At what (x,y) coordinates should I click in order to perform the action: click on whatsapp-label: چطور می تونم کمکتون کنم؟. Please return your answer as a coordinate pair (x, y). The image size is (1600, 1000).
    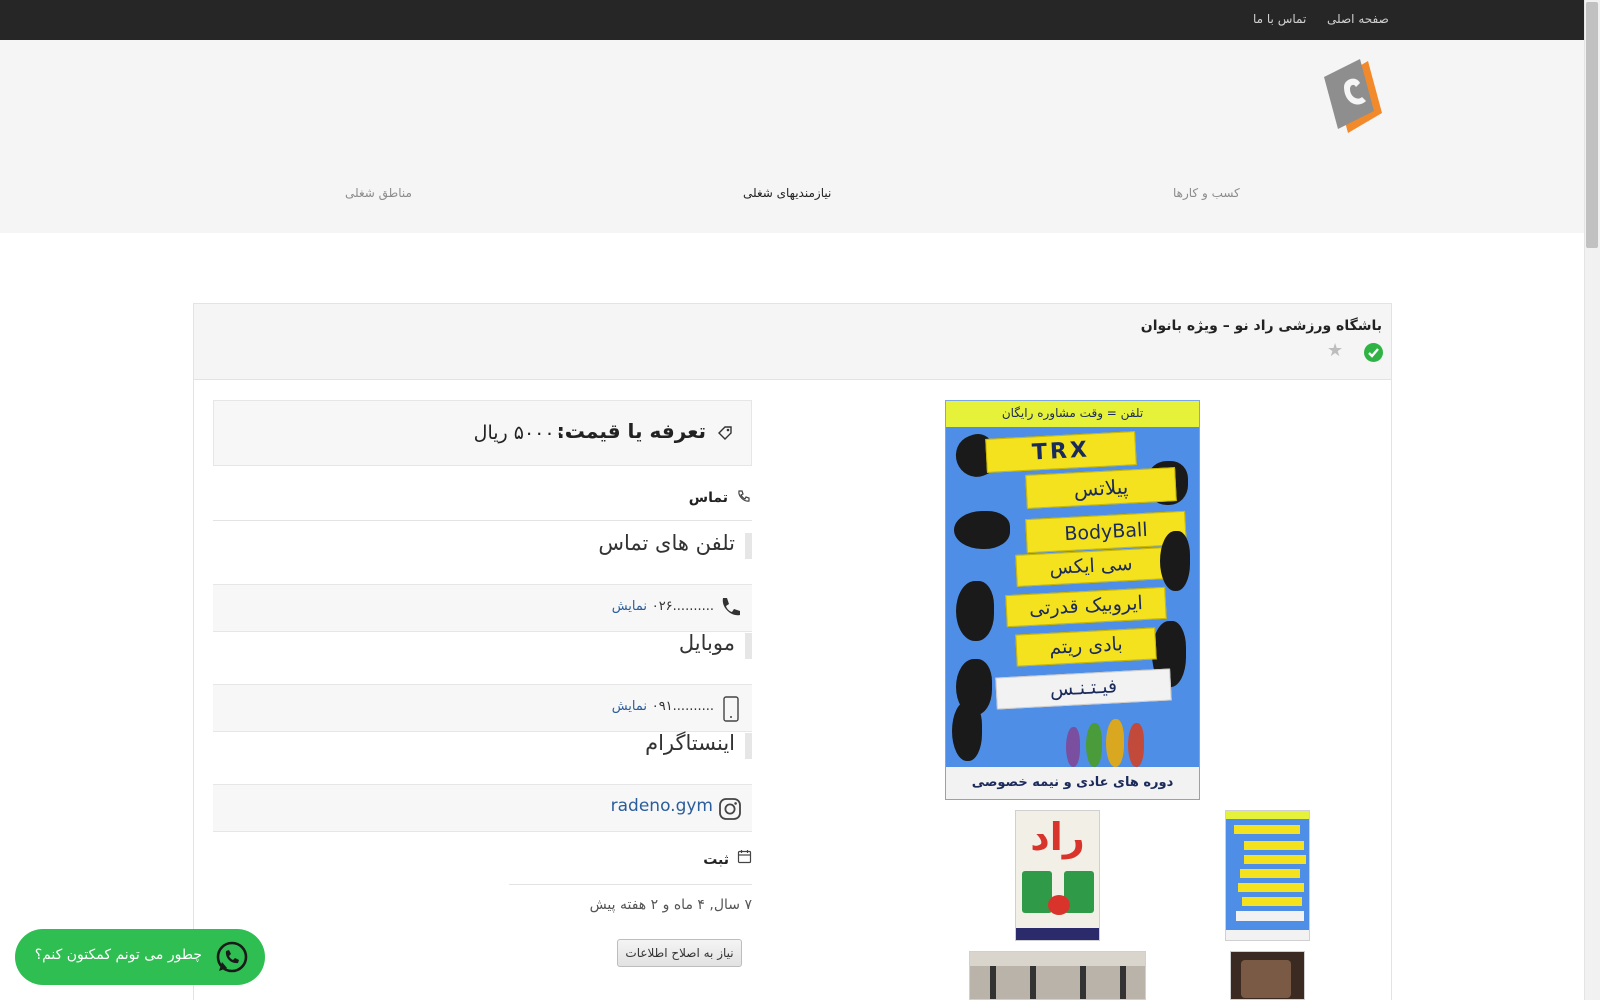
    Looking at the image, I should click on (118, 955).